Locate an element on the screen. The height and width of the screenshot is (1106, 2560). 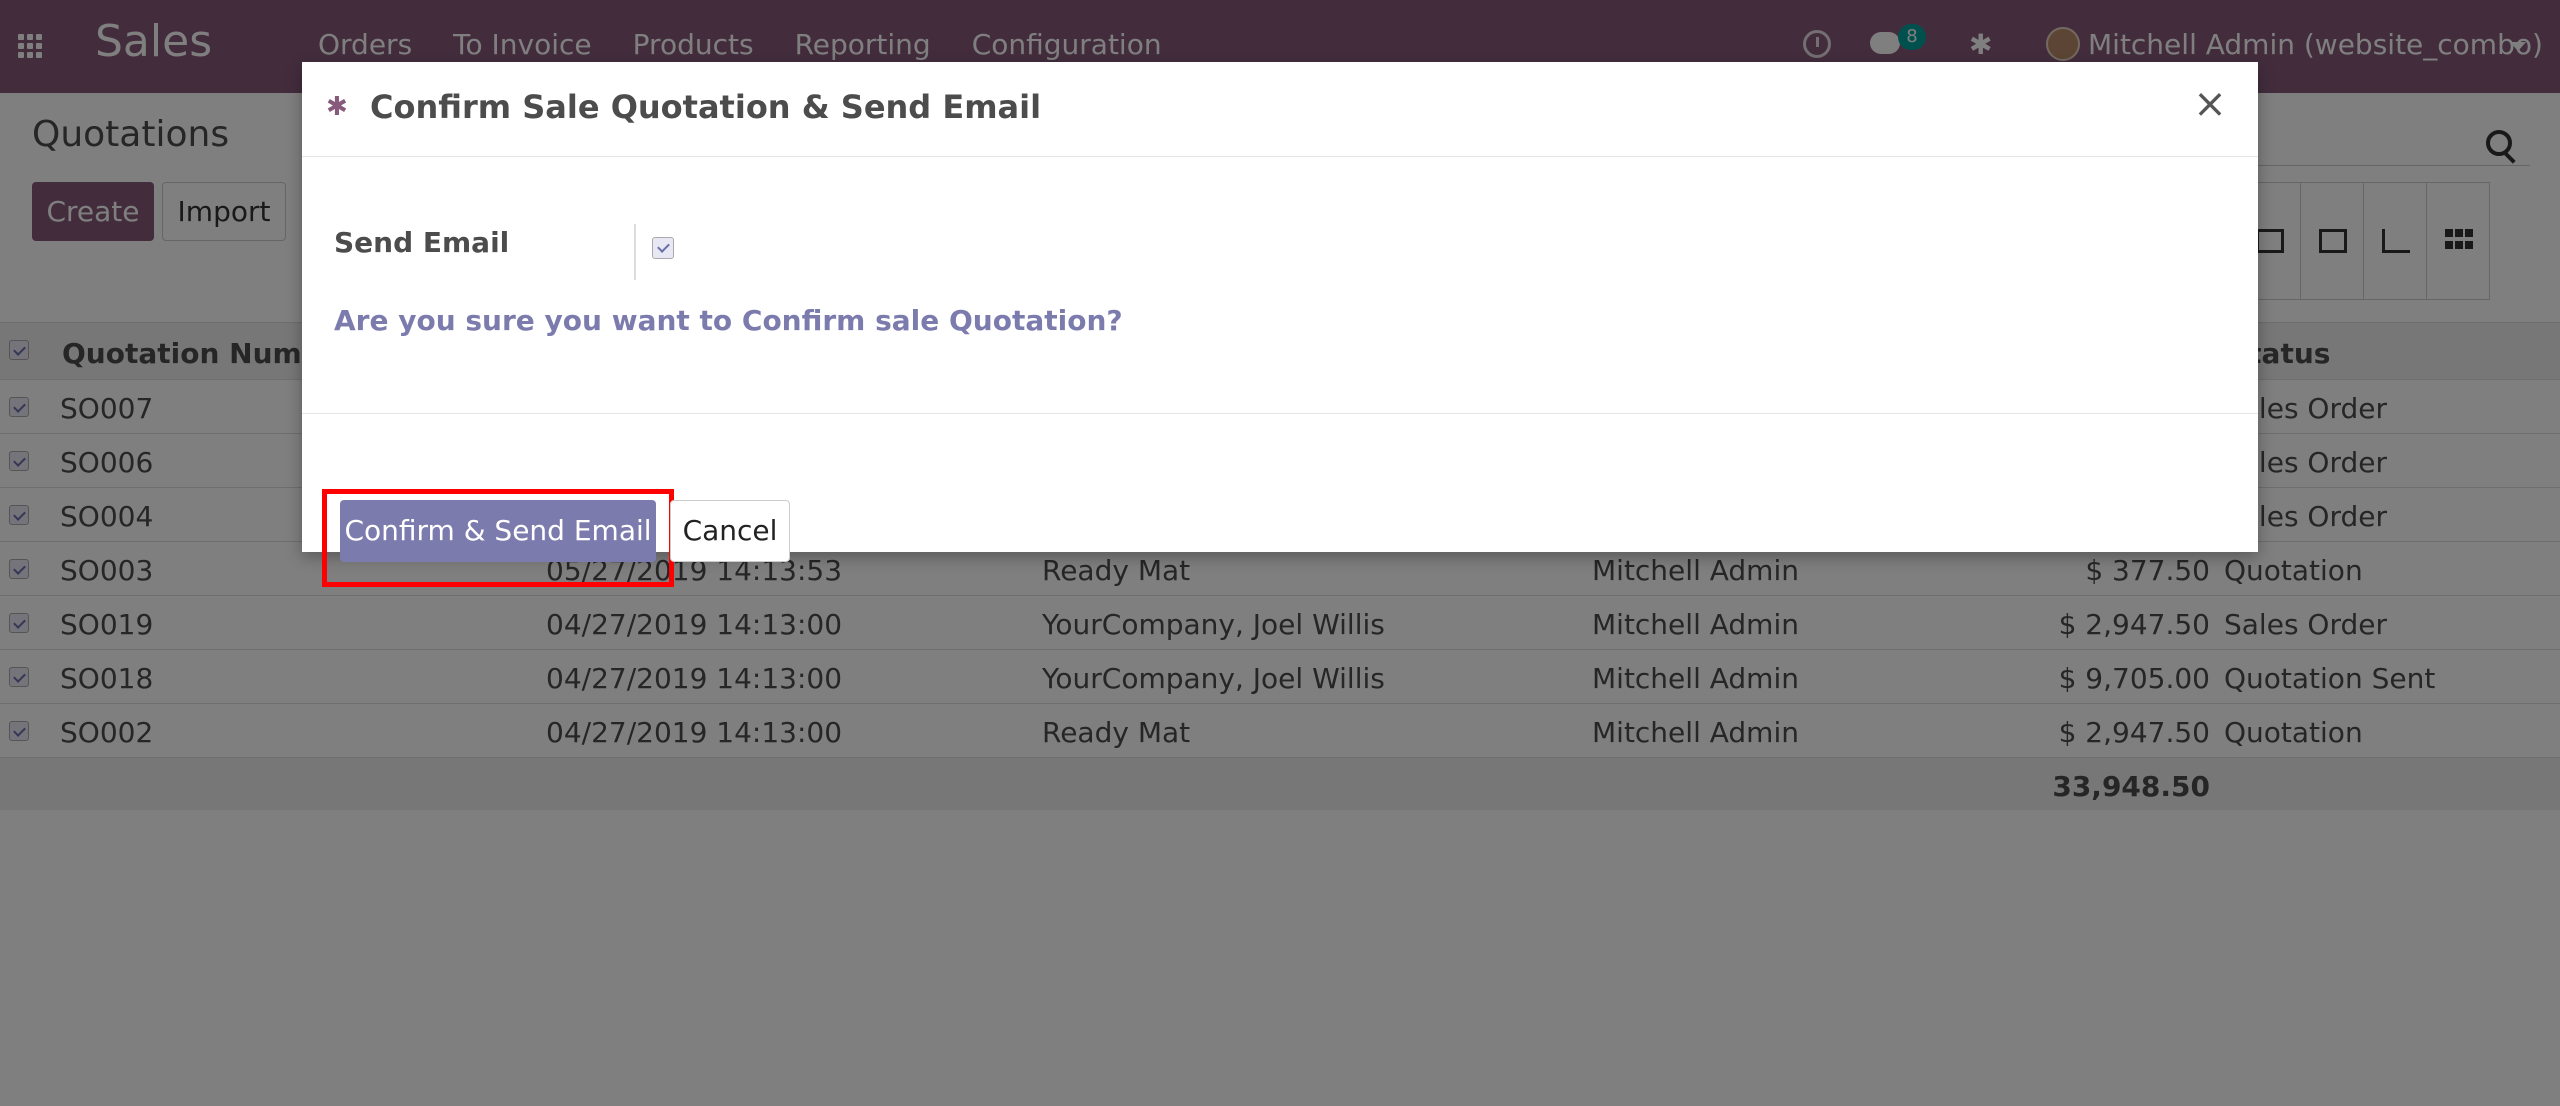
close-icon: × is located at coordinates (2210, 104).